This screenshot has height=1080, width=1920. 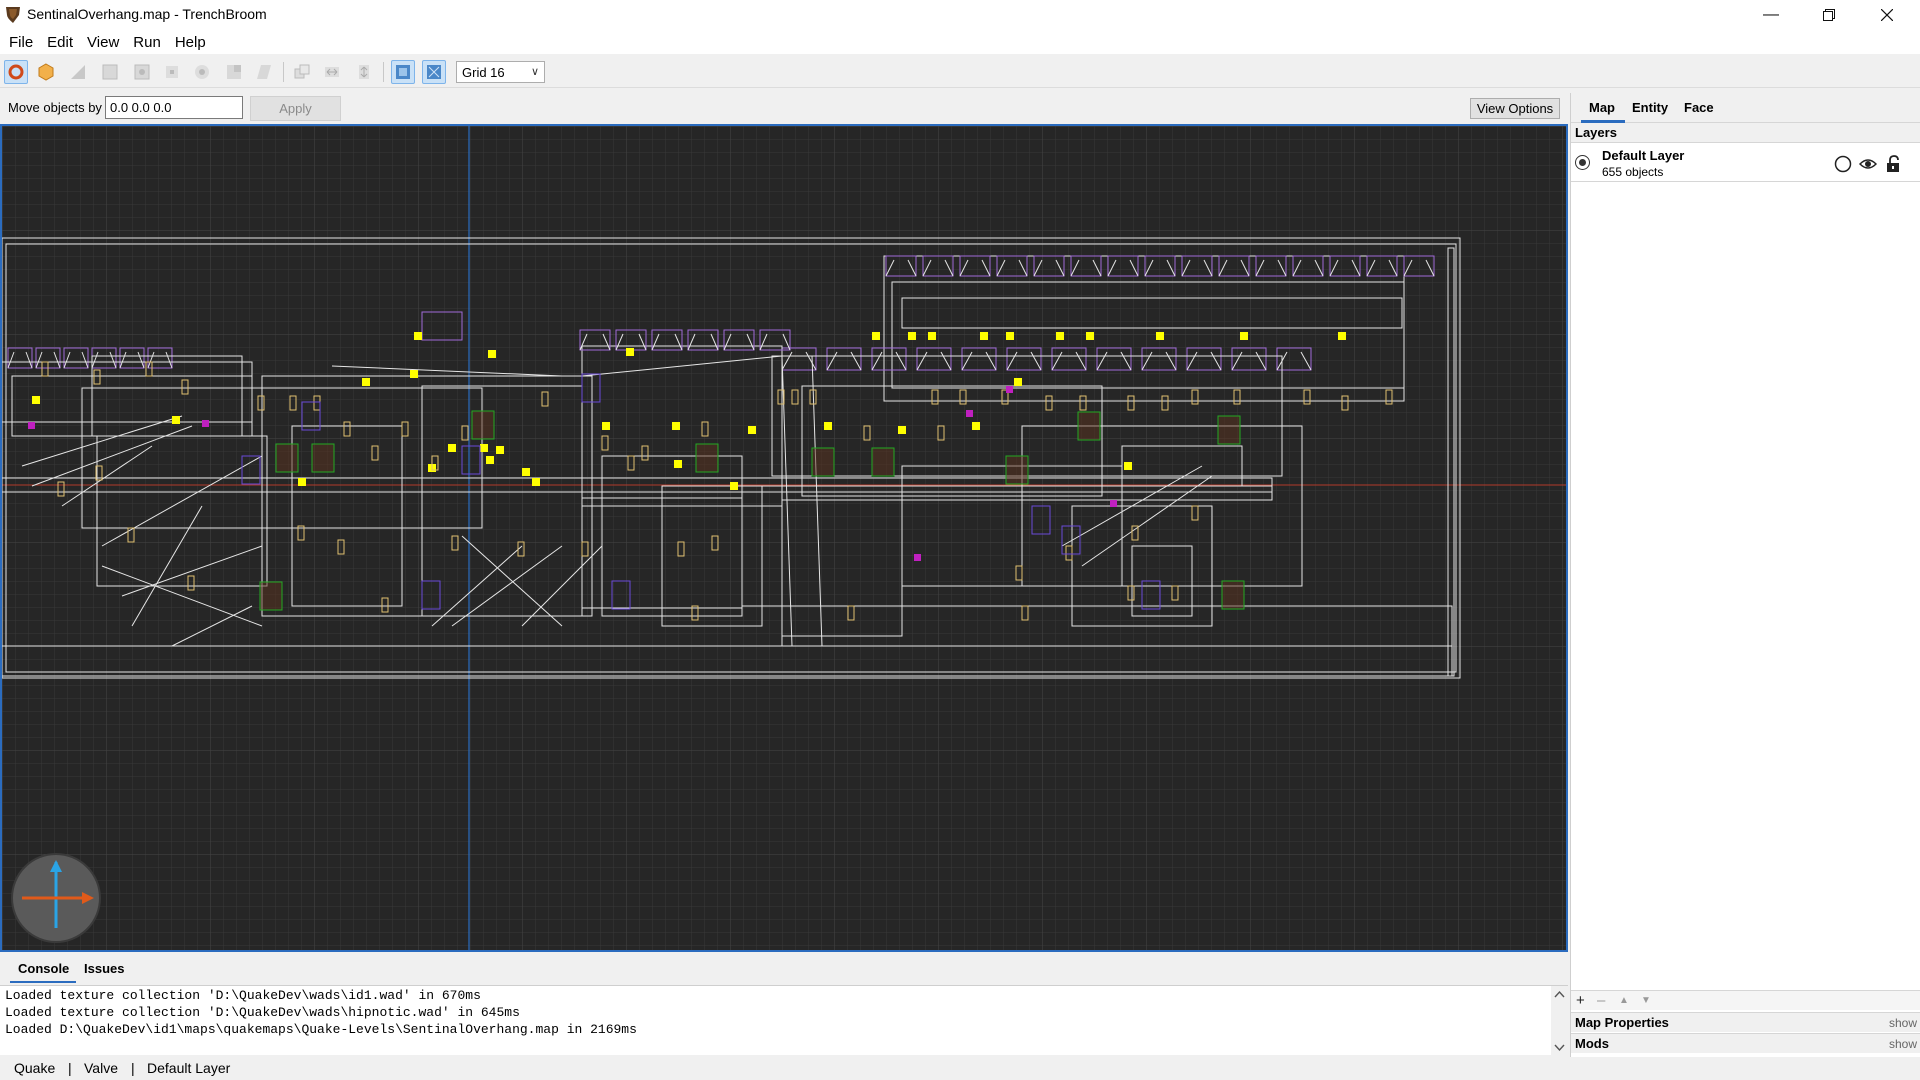 What do you see at coordinates (46, 72) in the screenshot?
I see `brush-tool-button` at bounding box center [46, 72].